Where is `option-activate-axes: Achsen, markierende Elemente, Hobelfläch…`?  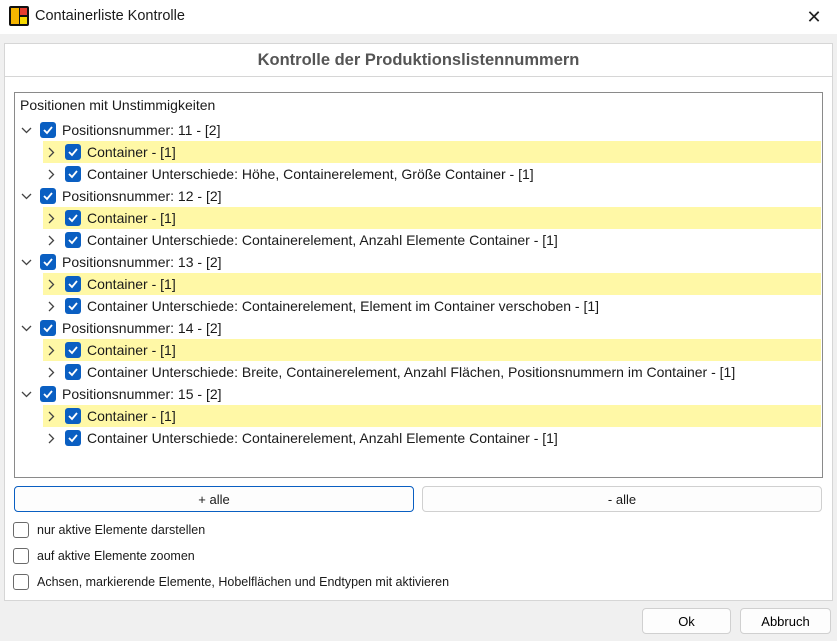
option-activate-axes: Achsen, markierende Elemente, Hobelfläch… is located at coordinates (231, 582).